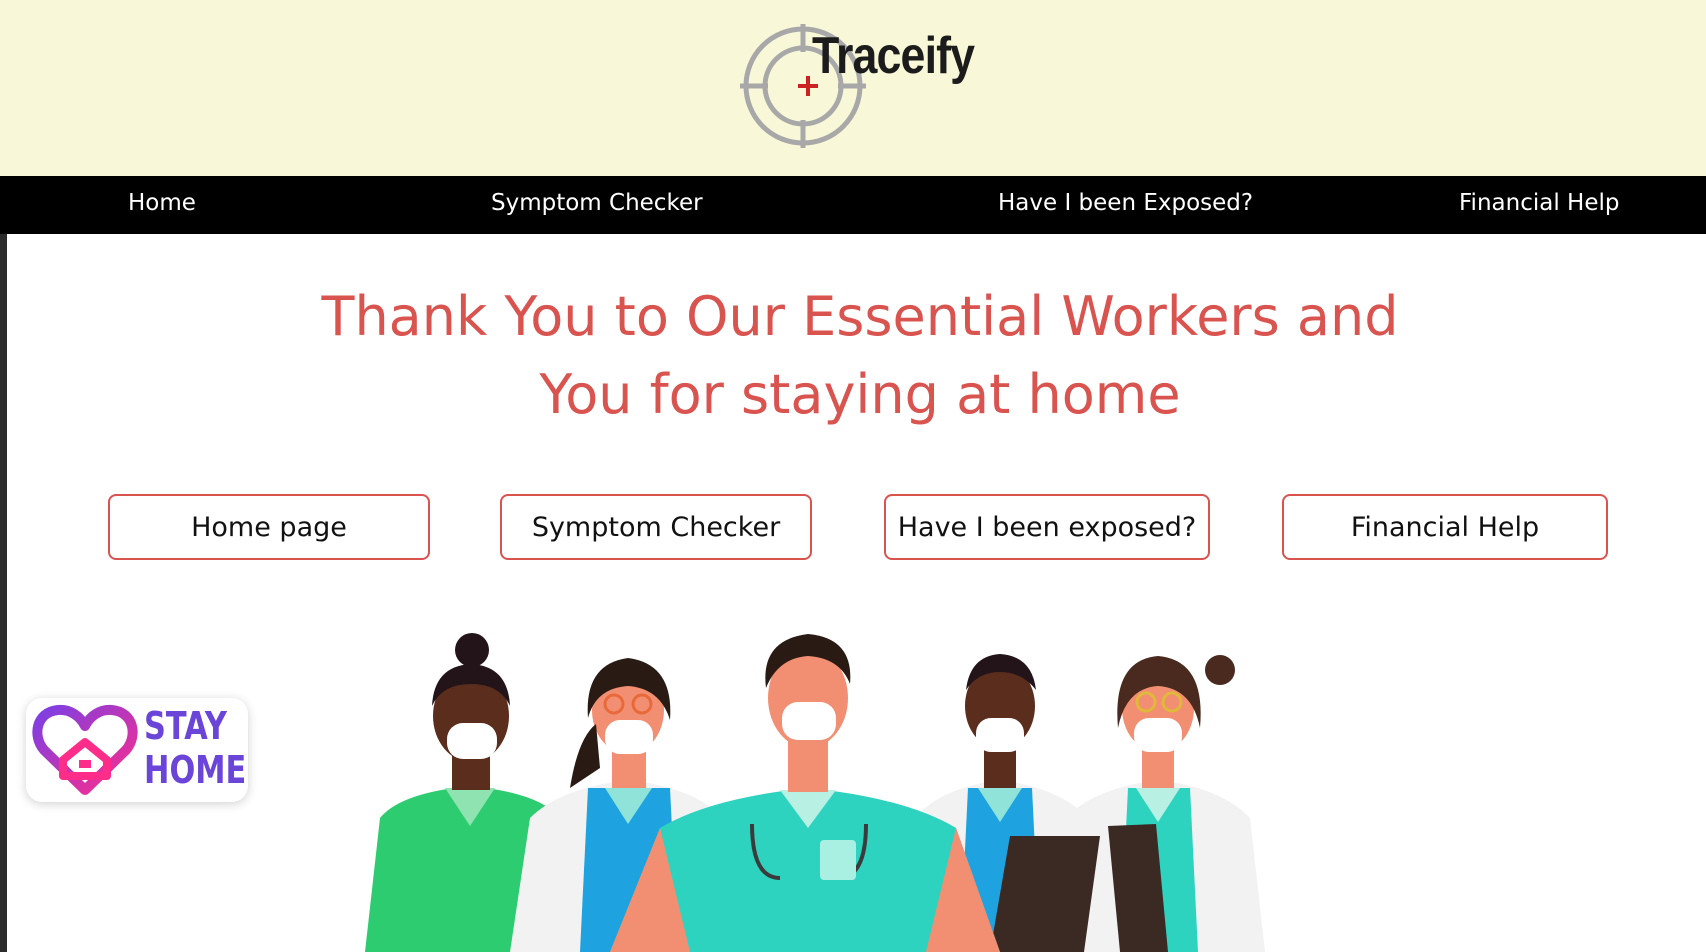 Image resolution: width=1706 pixels, height=952 pixels. I want to click on stay-home-line-2: HOME, so click(195, 770).